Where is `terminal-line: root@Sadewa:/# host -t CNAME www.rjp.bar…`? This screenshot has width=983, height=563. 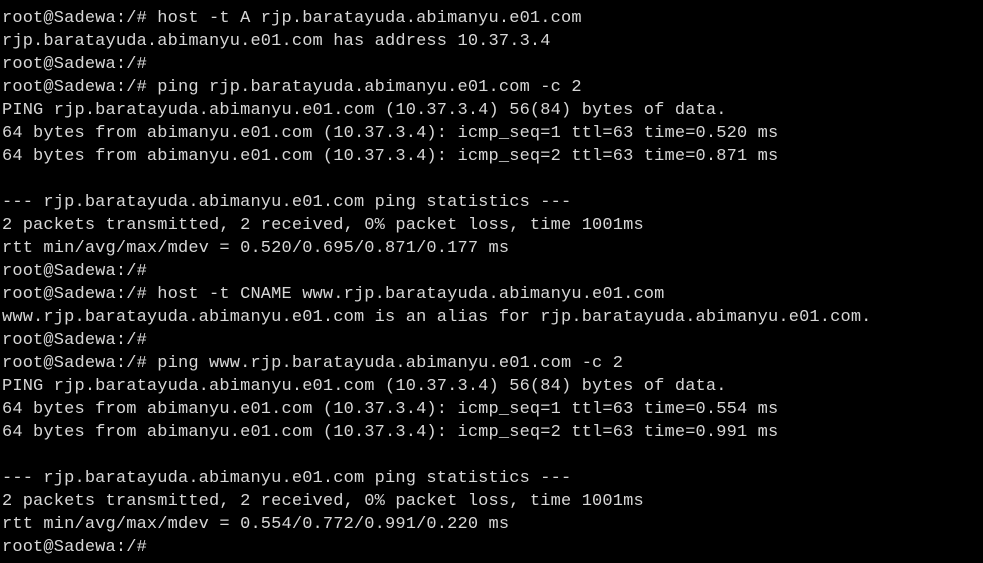
terminal-line: root@Sadewa:/# host -t CNAME www.rjp.bar… is located at coordinates (333, 294).